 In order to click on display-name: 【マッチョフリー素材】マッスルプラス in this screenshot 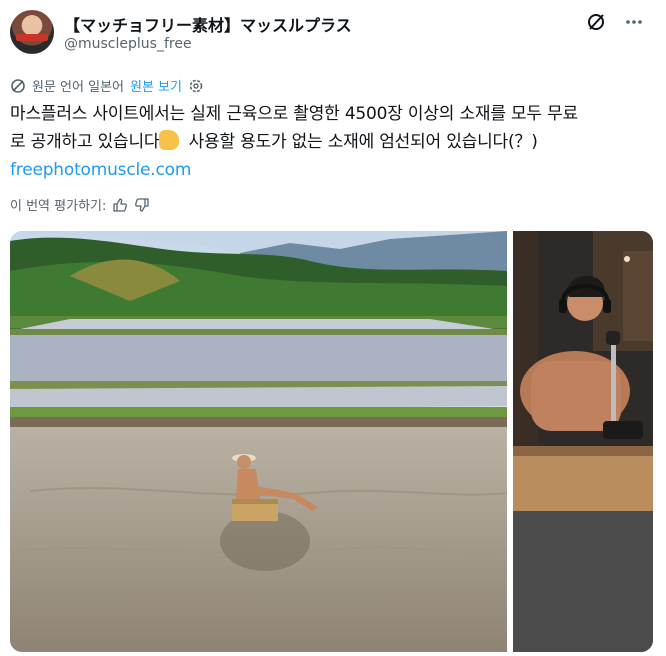, I will do `click(208, 24)`.